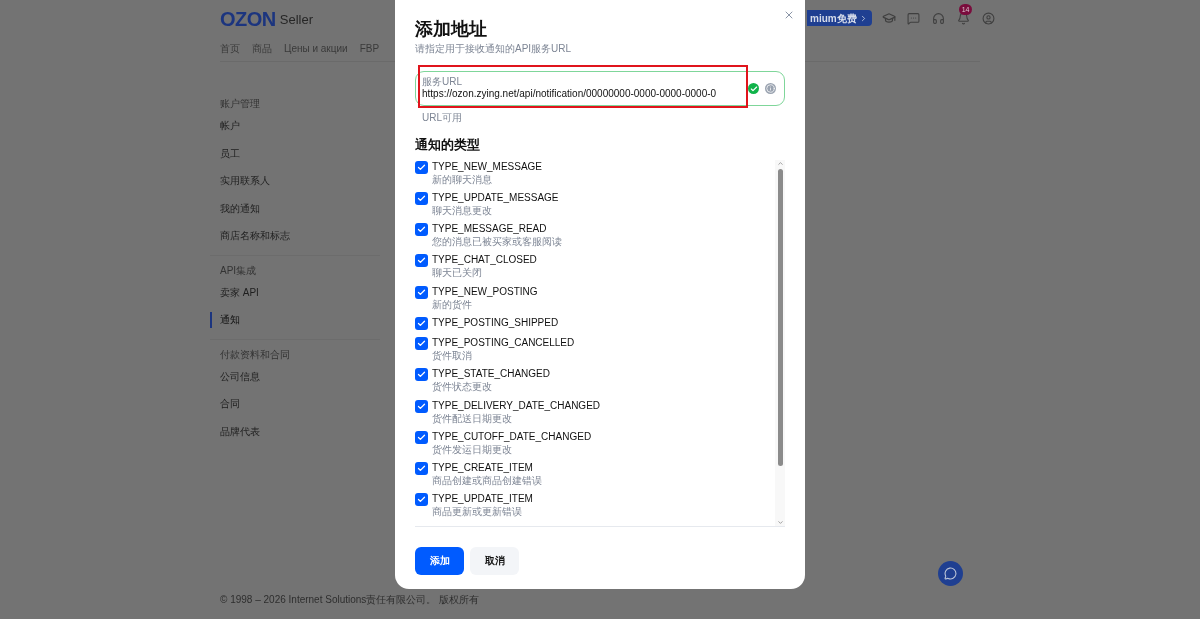 The width and height of the screenshot is (1200, 619). Describe the element at coordinates (448, 145) in the screenshot. I see `section-title: 通知的类型` at that location.